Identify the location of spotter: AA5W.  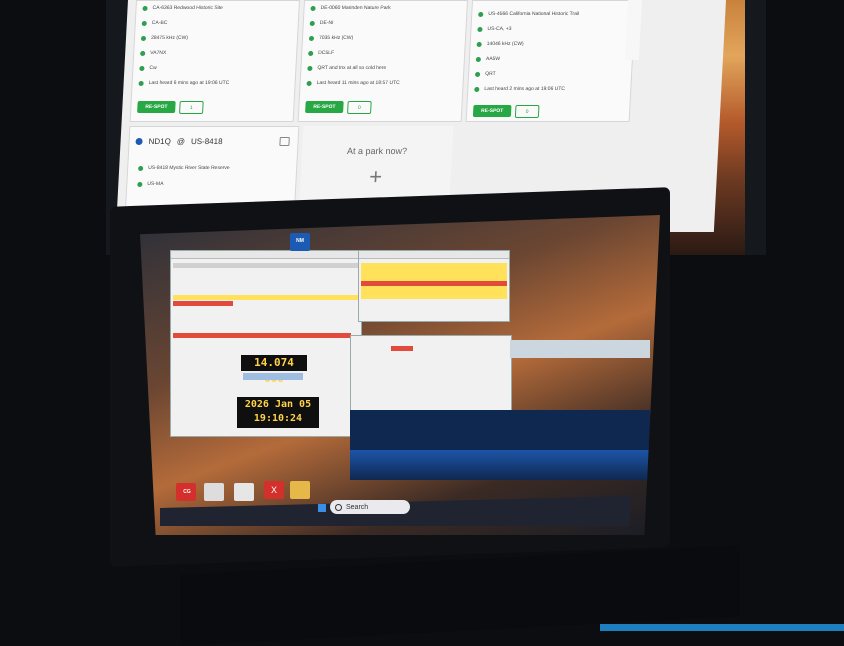
(493, 59).